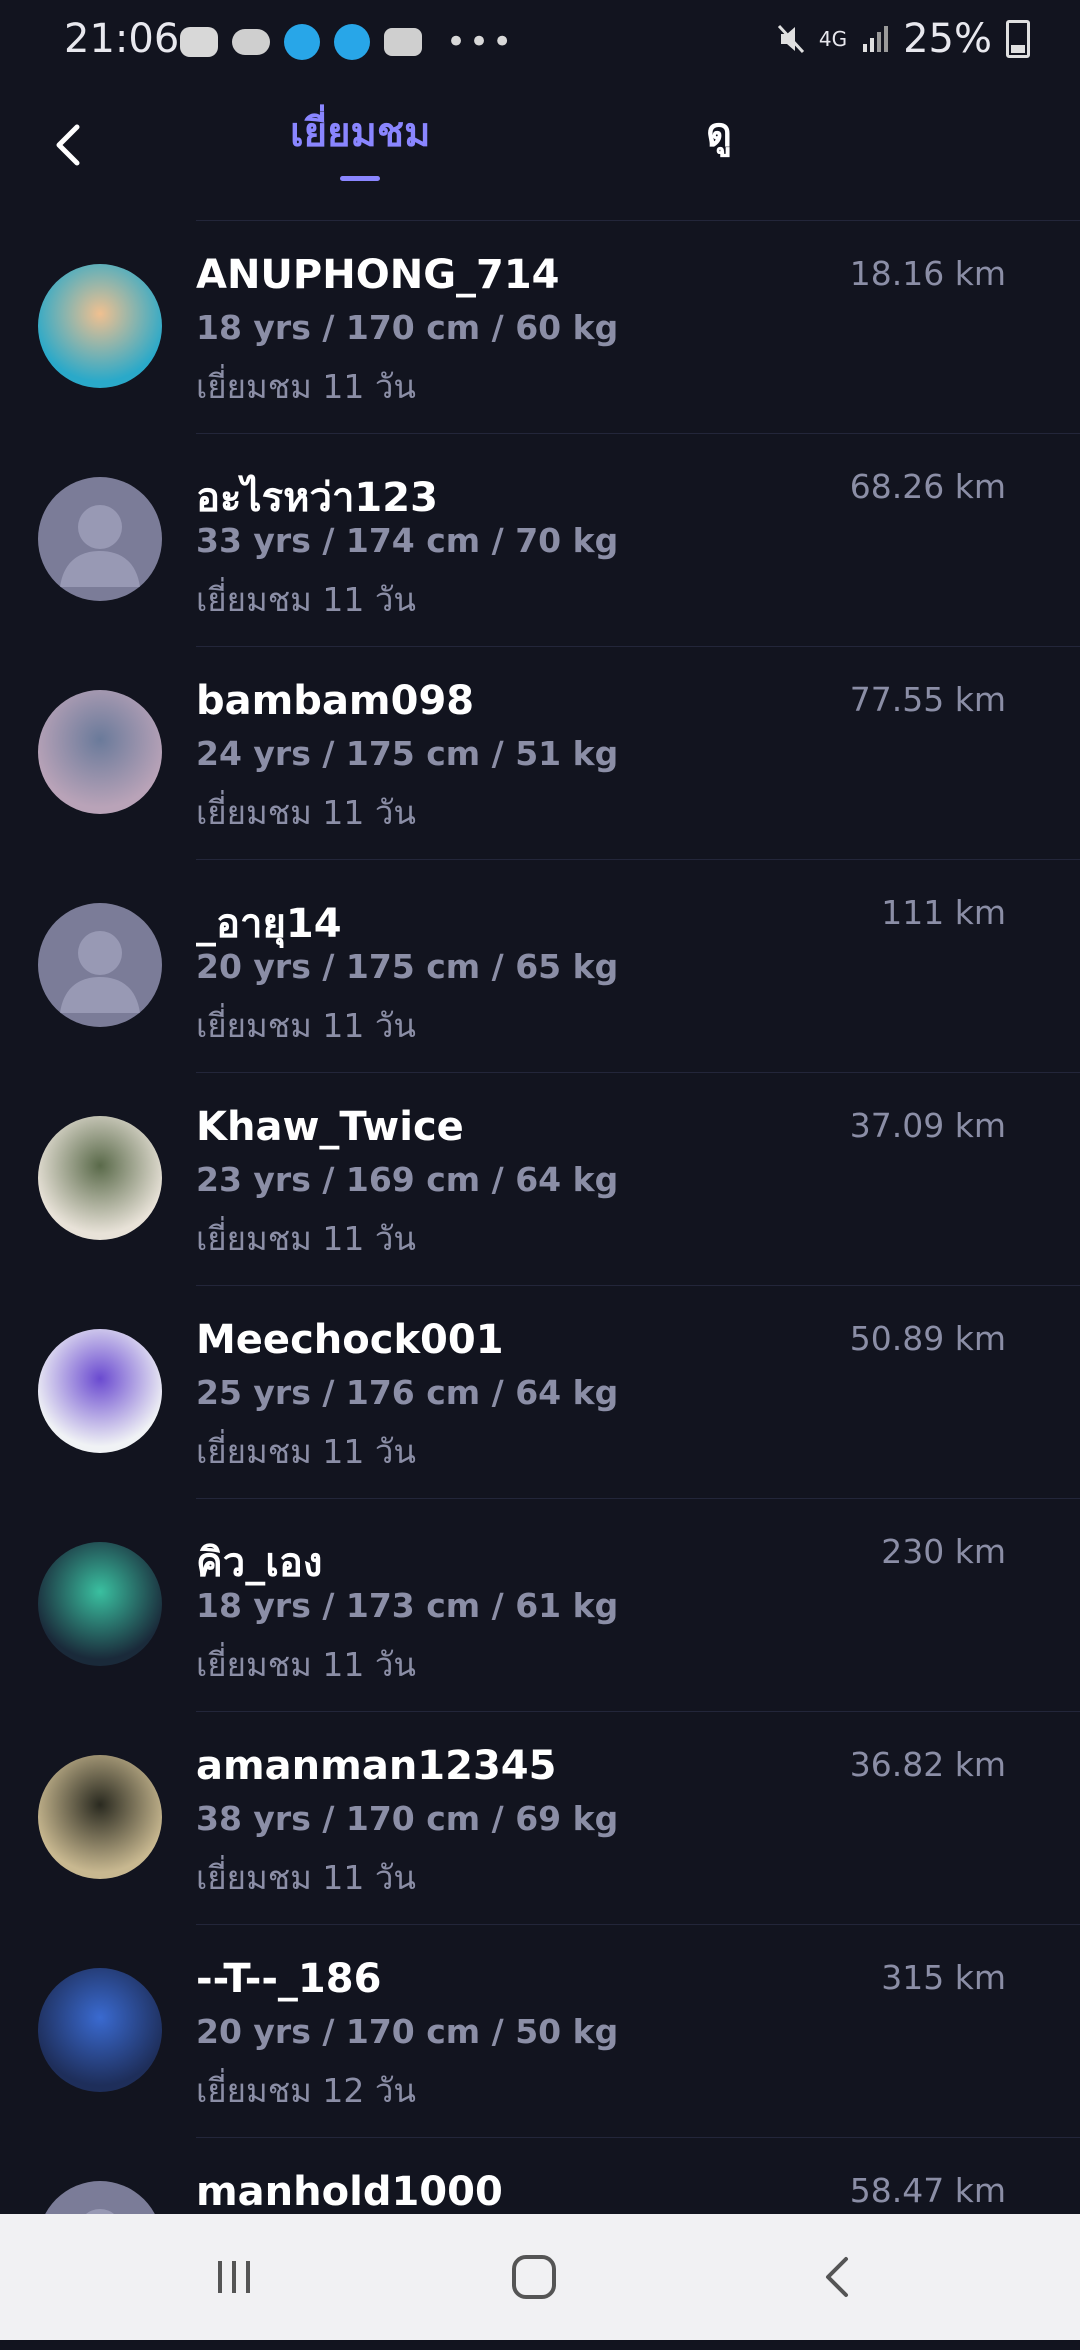 The image size is (1080, 2350). I want to click on user-distance: 50.89 km, so click(927, 1338).